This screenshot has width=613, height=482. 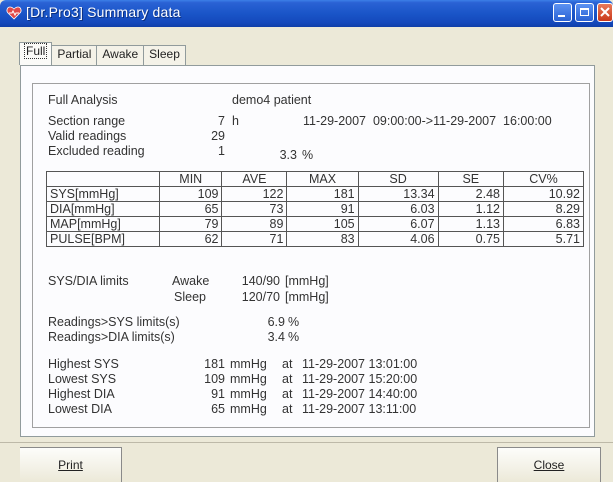 What do you see at coordinates (260, 297) in the screenshot?
I see `limits-sleep-value: 120/70` at bounding box center [260, 297].